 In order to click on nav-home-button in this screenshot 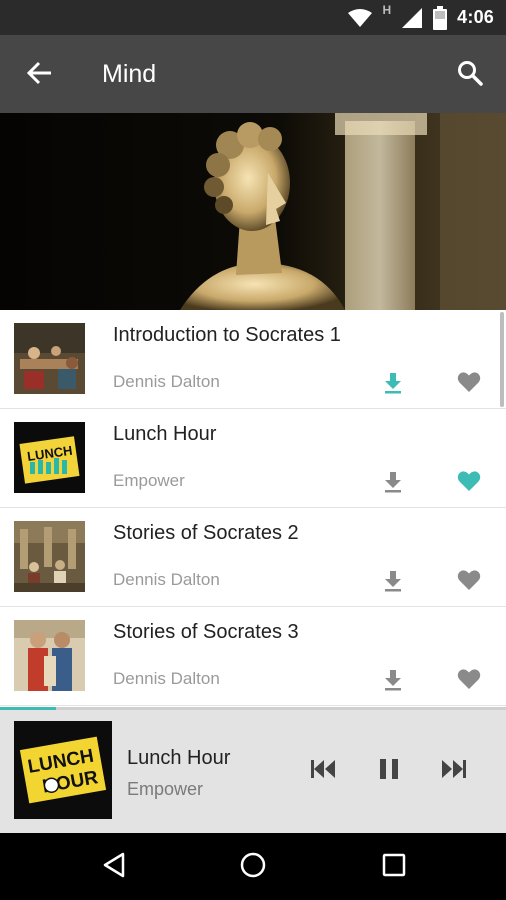, I will do `click(253, 867)`.